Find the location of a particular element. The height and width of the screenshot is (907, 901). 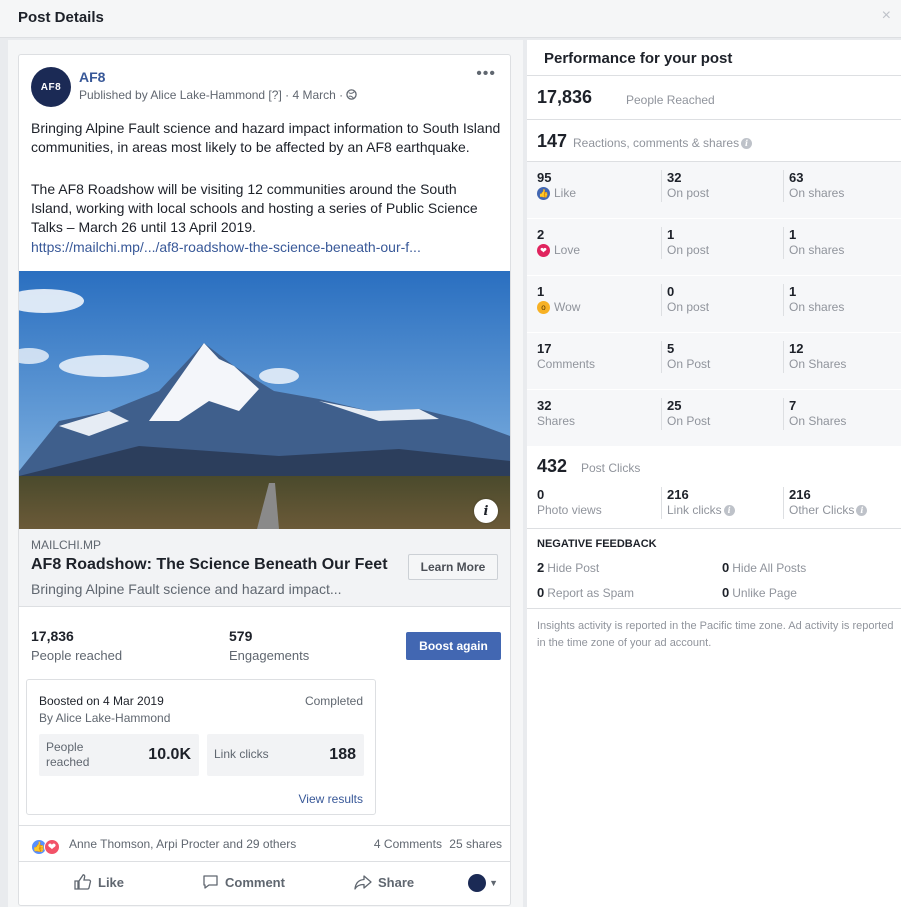

performance-header: Performance for your post is located at coordinates (714, 58).